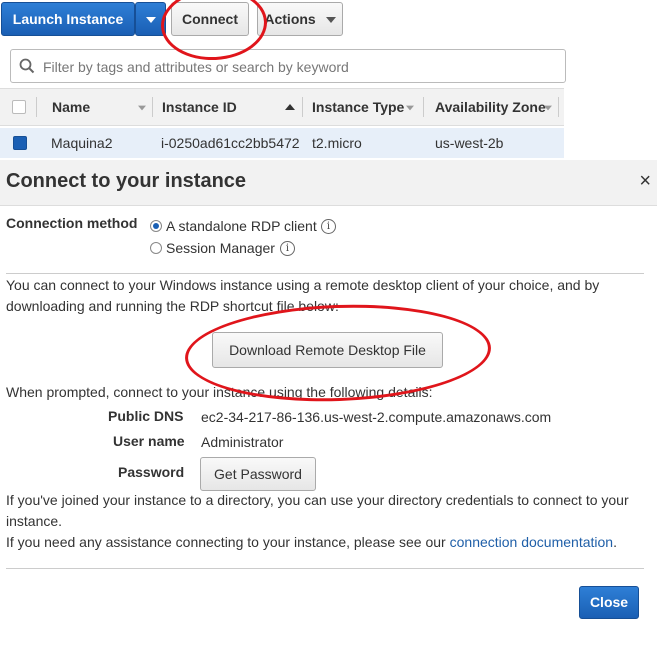 Image resolution: width=657 pixels, height=665 pixels. I want to click on user-name-label: User name, so click(149, 441).